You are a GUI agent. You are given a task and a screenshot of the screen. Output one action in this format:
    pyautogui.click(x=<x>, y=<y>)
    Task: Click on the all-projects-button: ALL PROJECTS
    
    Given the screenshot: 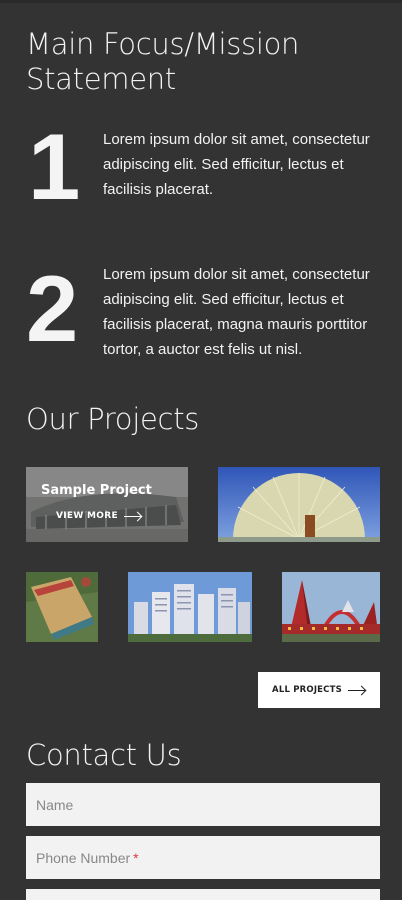 What is the action you would take?
    pyautogui.click(x=319, y=690)
    